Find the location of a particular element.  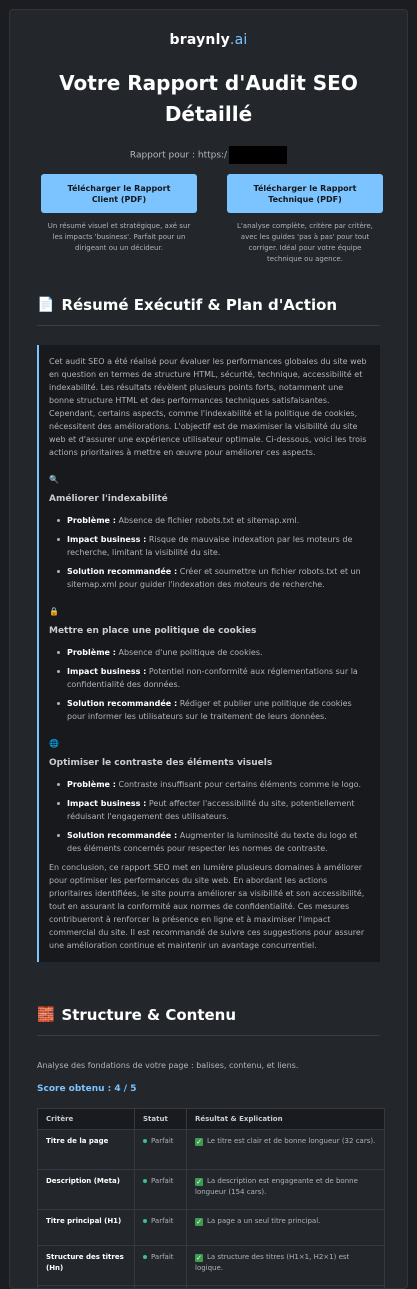

brand-logo: braynly.ai is located at coordinates (208, 40).